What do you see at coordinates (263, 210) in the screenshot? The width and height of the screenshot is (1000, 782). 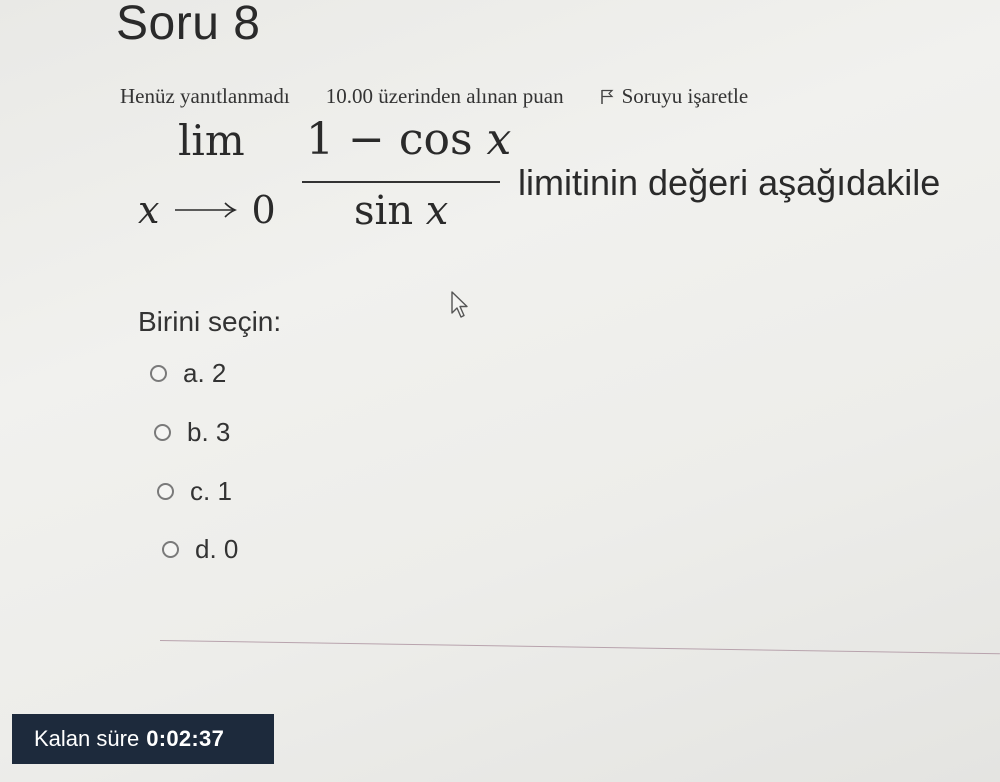 I see `limit-target: 0` at bounding box center [263, 210].